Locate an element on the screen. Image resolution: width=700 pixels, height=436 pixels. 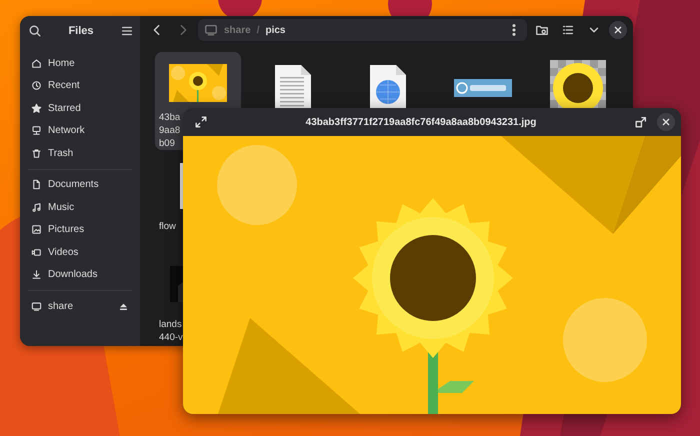
sidebar-item: Recent is located at coordinates (80, 85).